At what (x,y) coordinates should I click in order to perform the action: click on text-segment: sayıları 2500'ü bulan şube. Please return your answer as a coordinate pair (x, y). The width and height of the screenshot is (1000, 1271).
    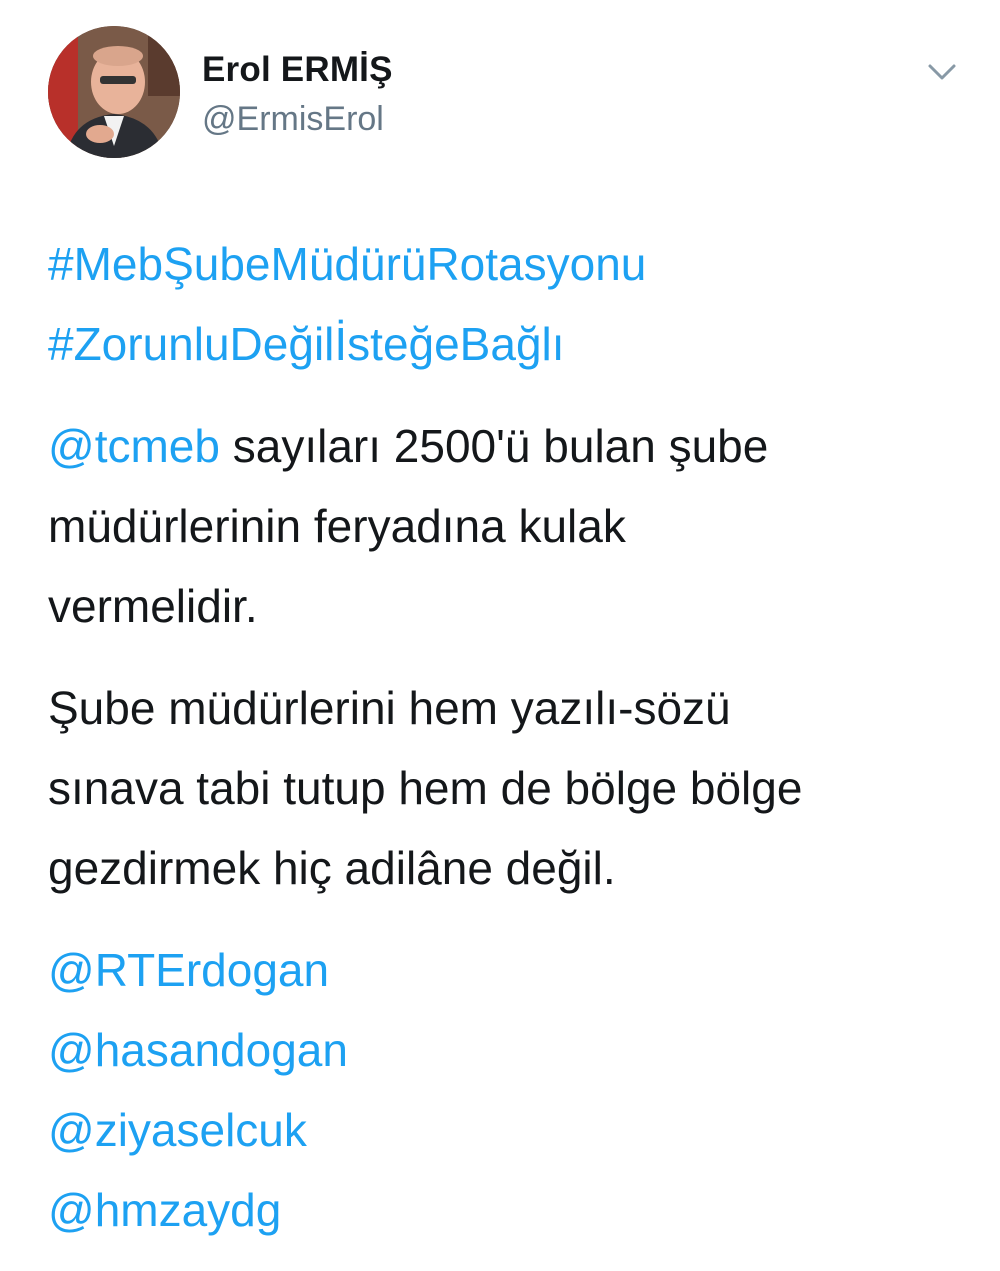
    Looking at the image, I should click on (494, 446).